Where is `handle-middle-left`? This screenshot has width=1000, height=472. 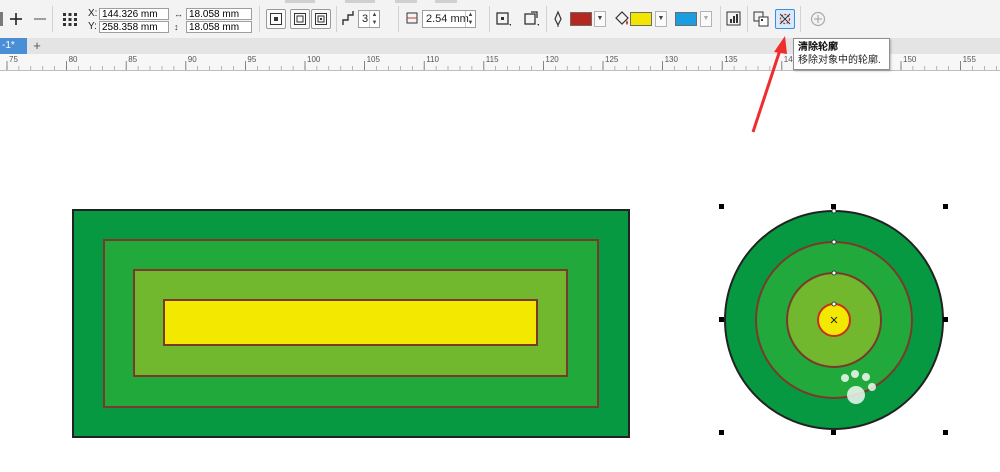
handle-middle-left is located at coordinates (721, 319).